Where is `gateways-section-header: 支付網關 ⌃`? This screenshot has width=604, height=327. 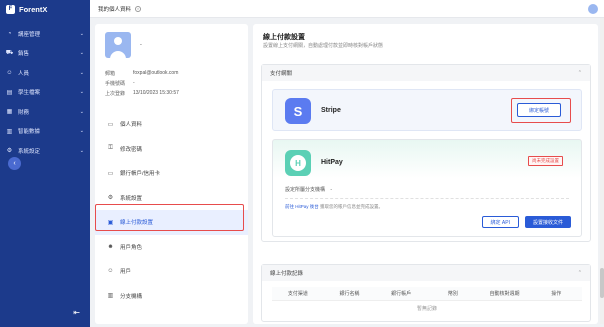
gateways-section-header: 支付網關 ⌃ is located at coordinates (426, 73).